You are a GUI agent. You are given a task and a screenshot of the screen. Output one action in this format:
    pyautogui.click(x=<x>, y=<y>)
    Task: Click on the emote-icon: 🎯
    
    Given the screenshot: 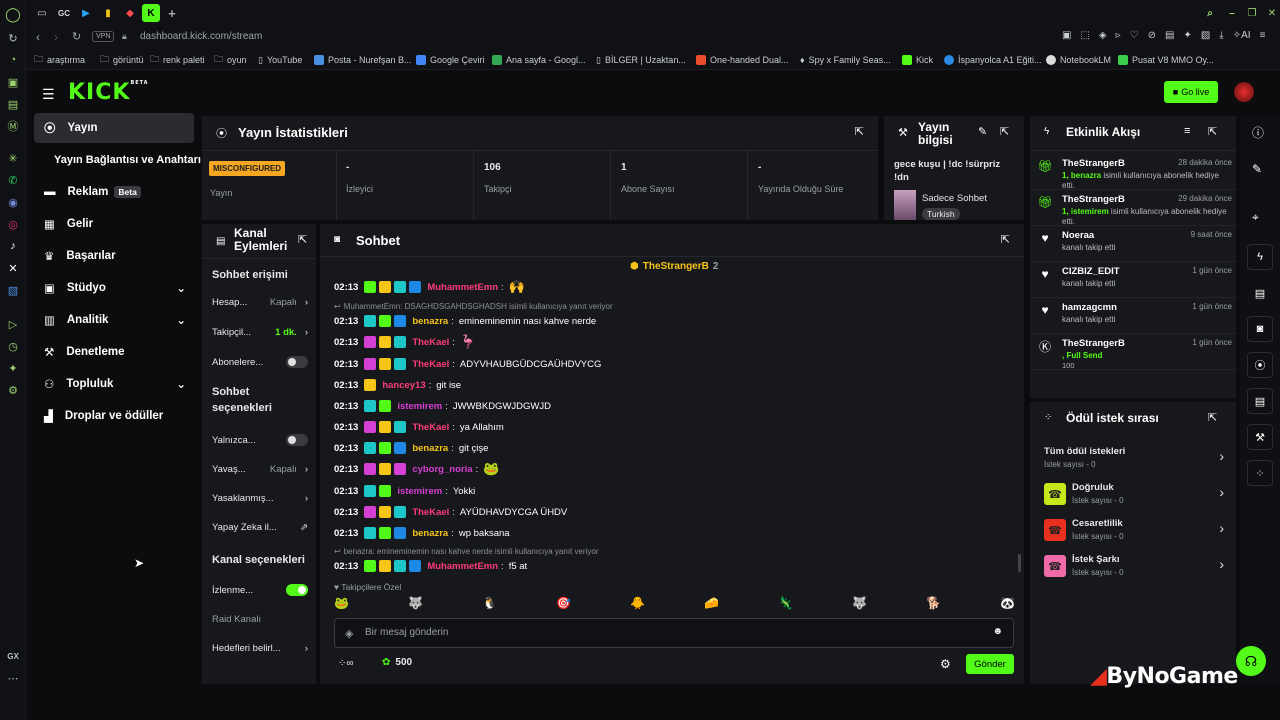 What is the action you would take?
    pyautogui.click(x=563, y=603)
    